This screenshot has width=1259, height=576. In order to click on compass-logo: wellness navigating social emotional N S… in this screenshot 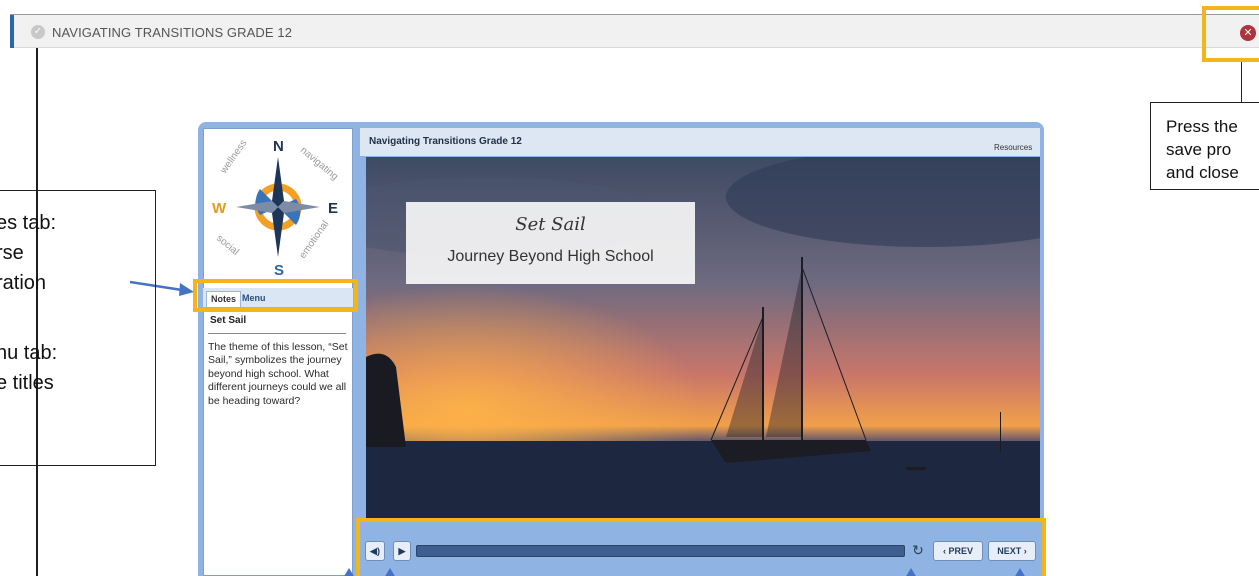, I will do `click(276, 208)`.